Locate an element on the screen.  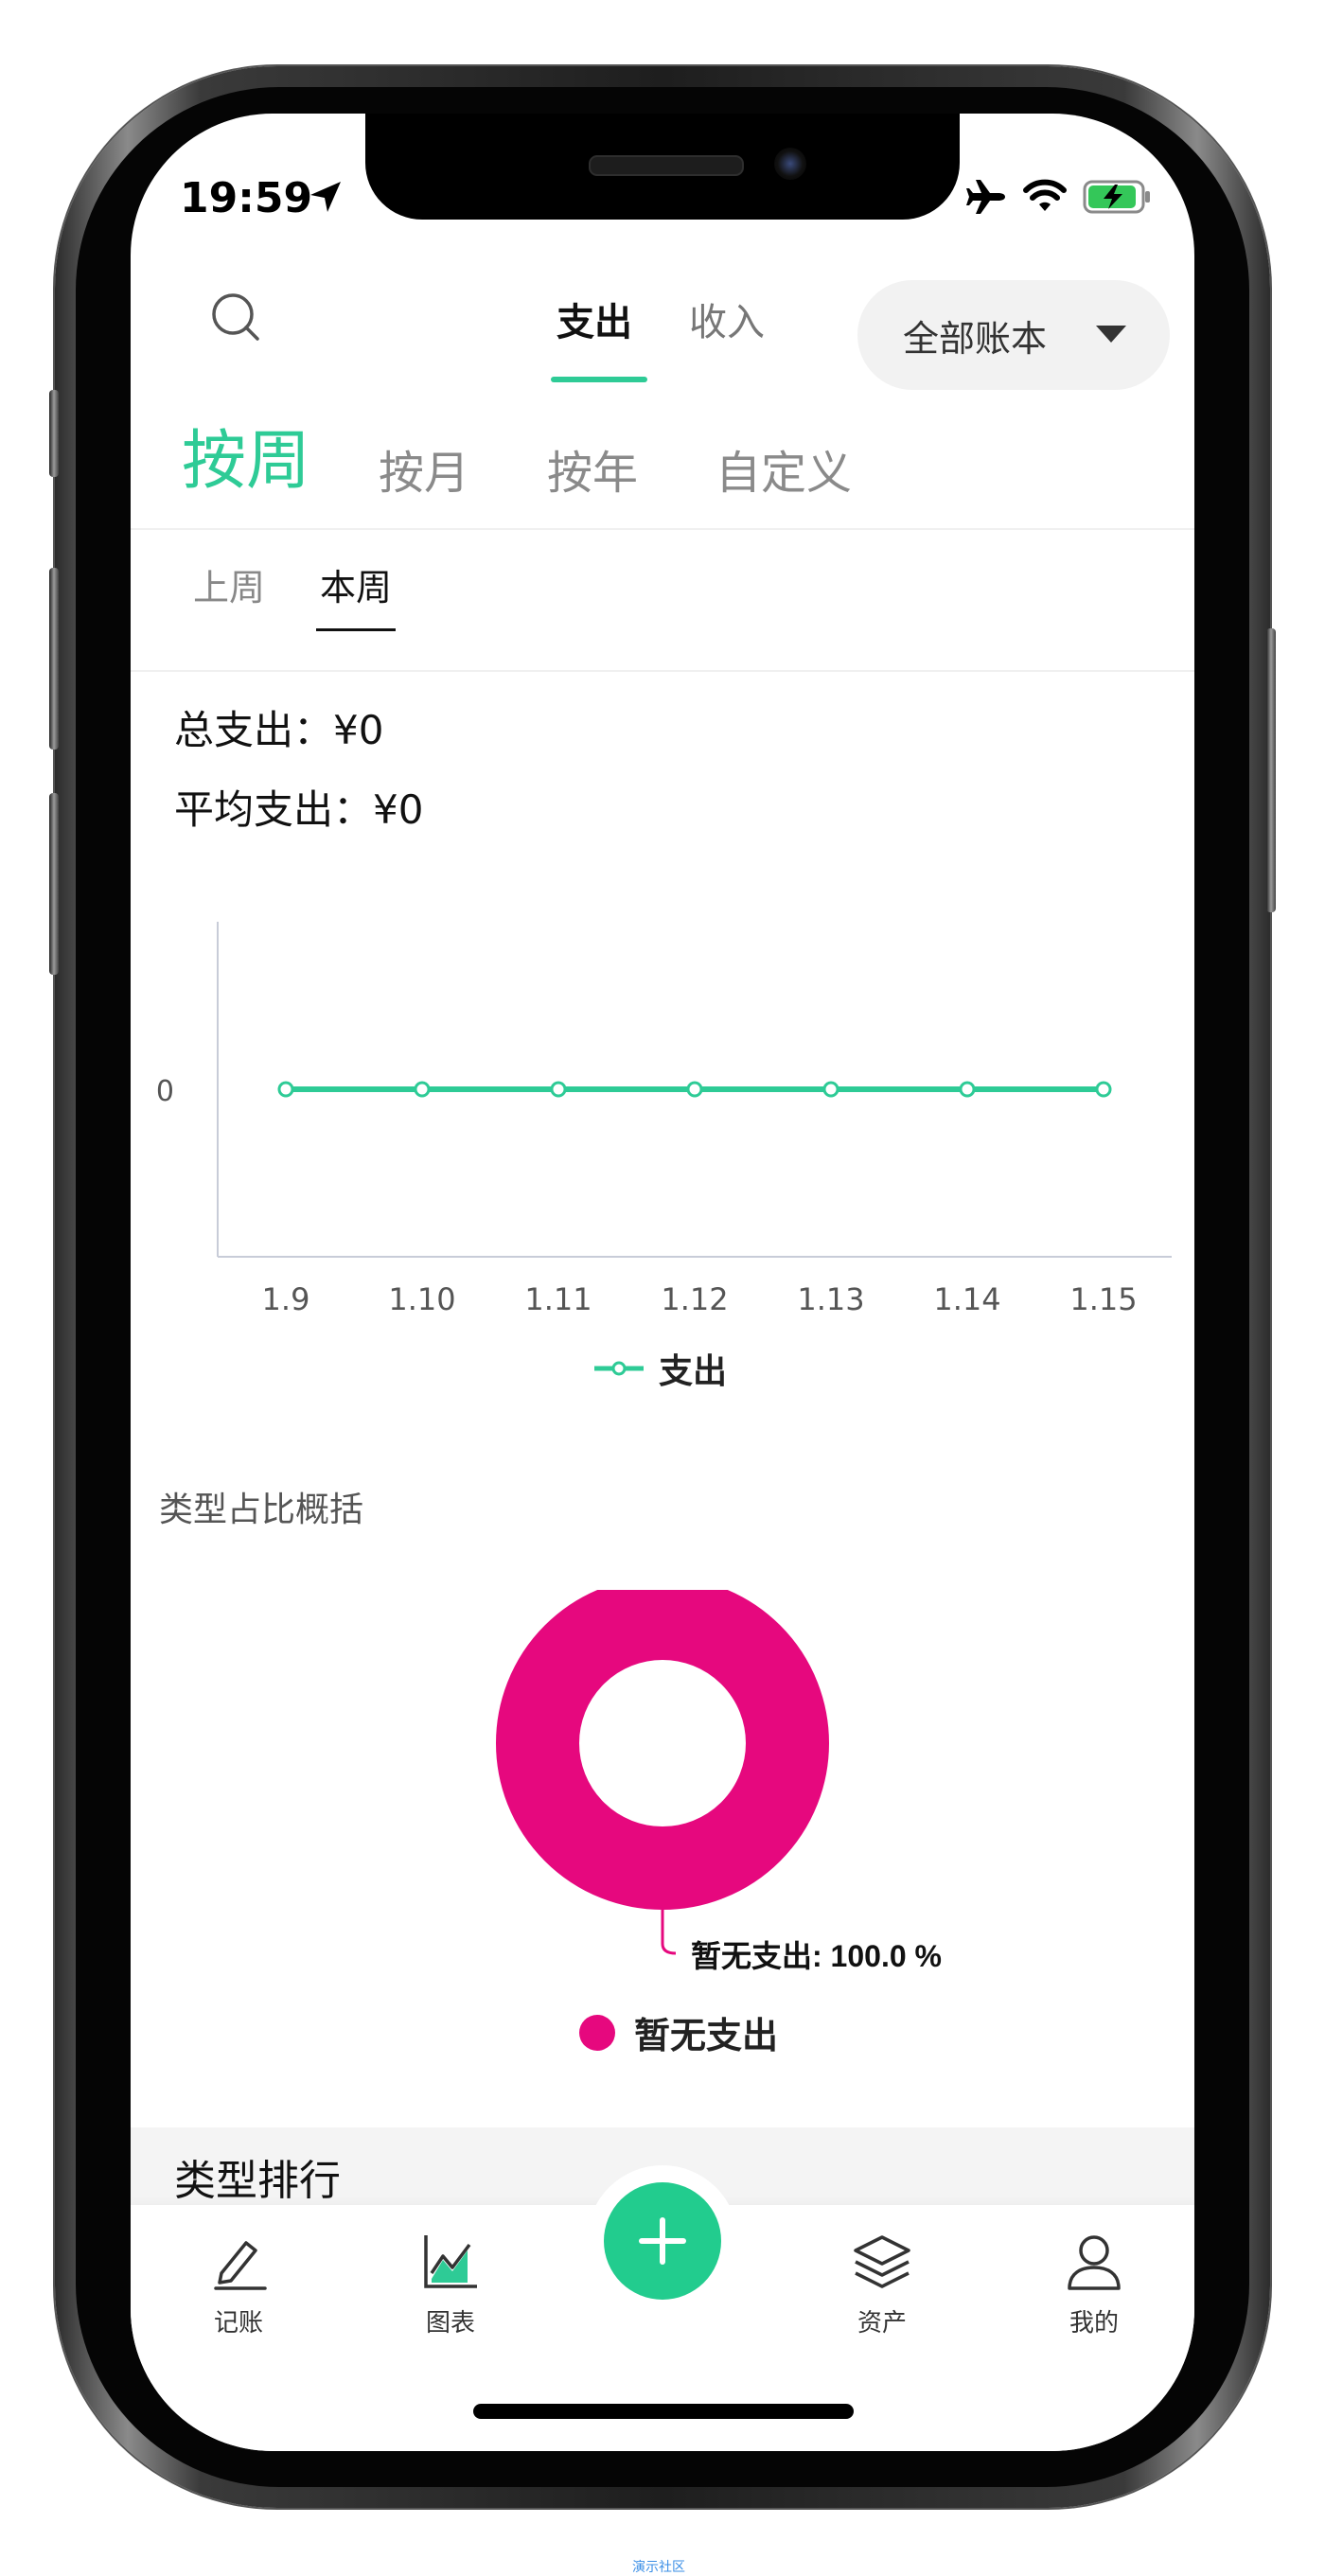
x-tick-label: 1.10 is located at coordinates (421, 1298).